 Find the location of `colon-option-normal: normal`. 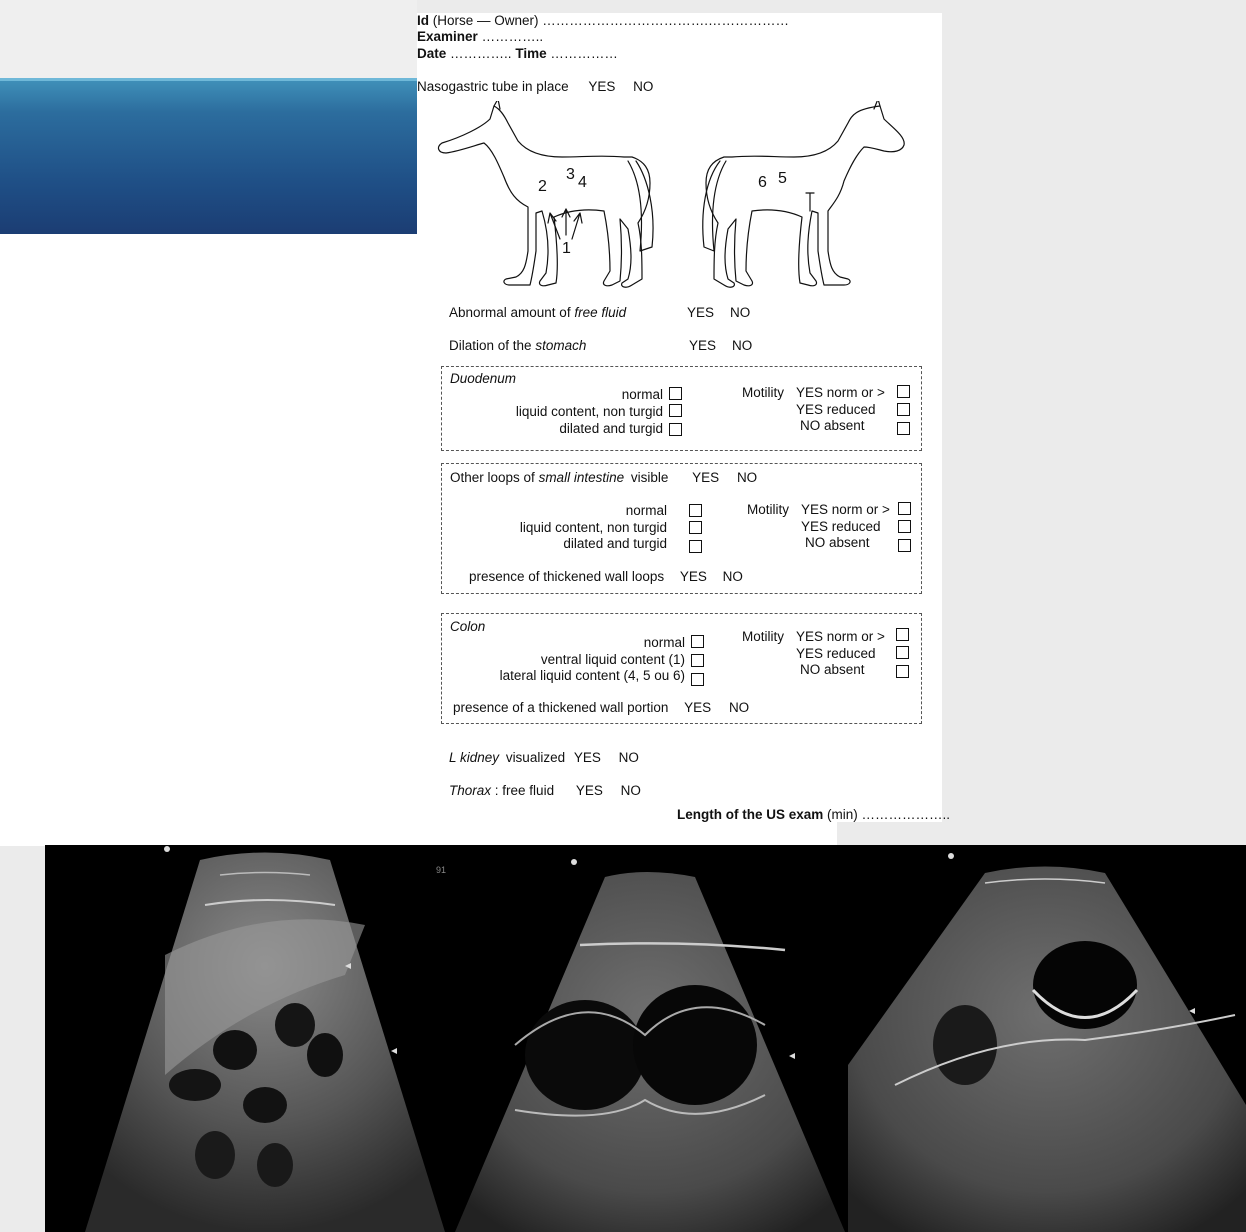

colon-option-normal: normal is located at coordinates (664, 642).